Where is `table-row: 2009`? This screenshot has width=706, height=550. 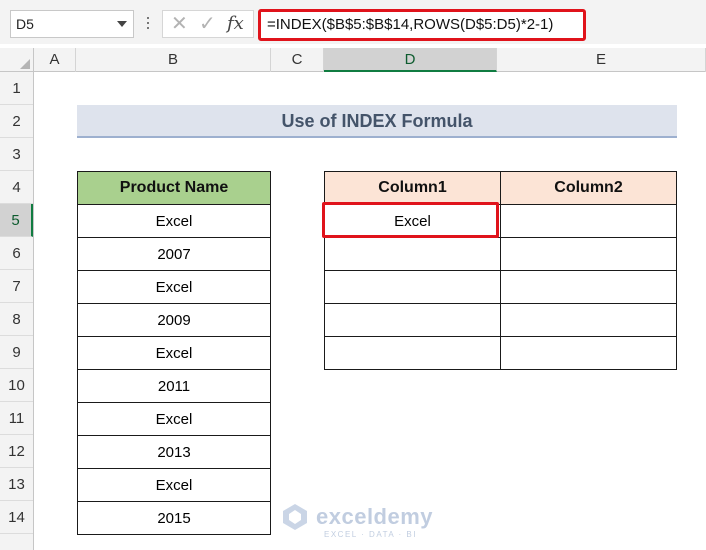
table-row: 2009 is located at coordinates (174, 320).